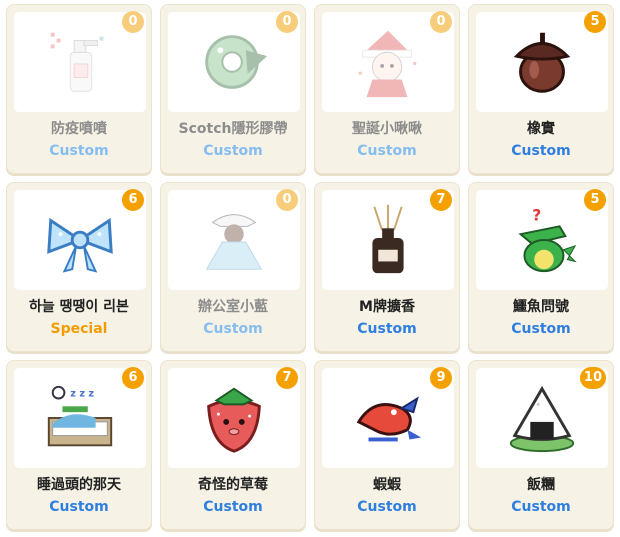 This screenshot has height=537, width=620. Describe the element at coordinates (234, 420) in the screenshot. I see `strawberry-icon` at that location.